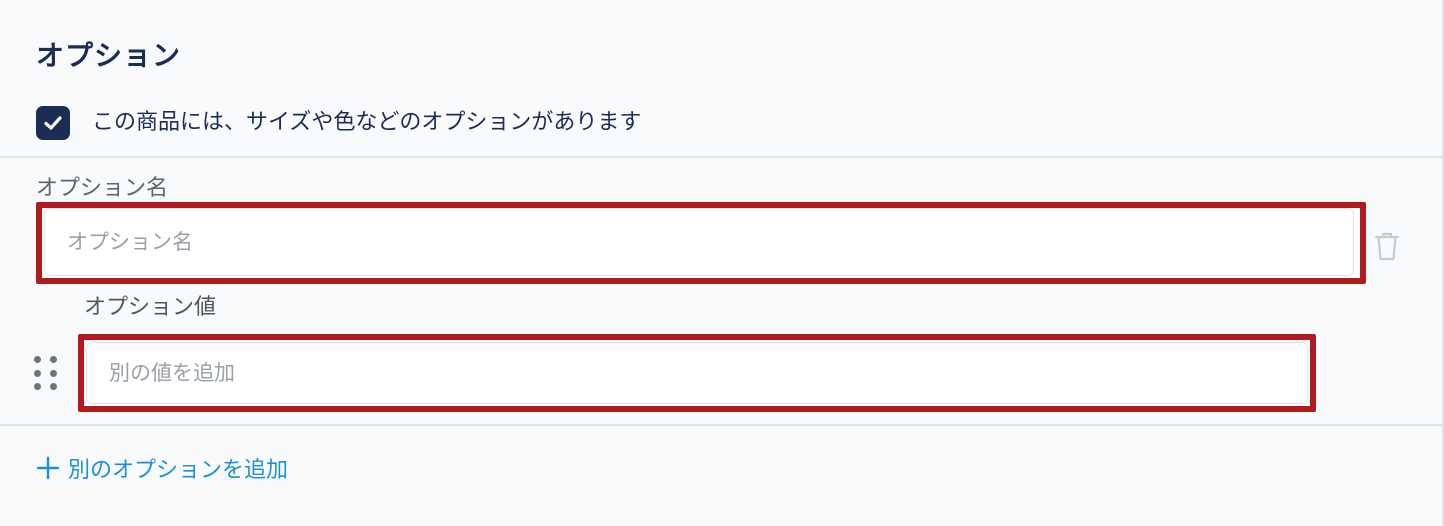 The height and width of the screenshot is (526, 1444). Describe the element at coordinates (47, 374) in the screenshot. I see `drag-handle-icon` at that location.